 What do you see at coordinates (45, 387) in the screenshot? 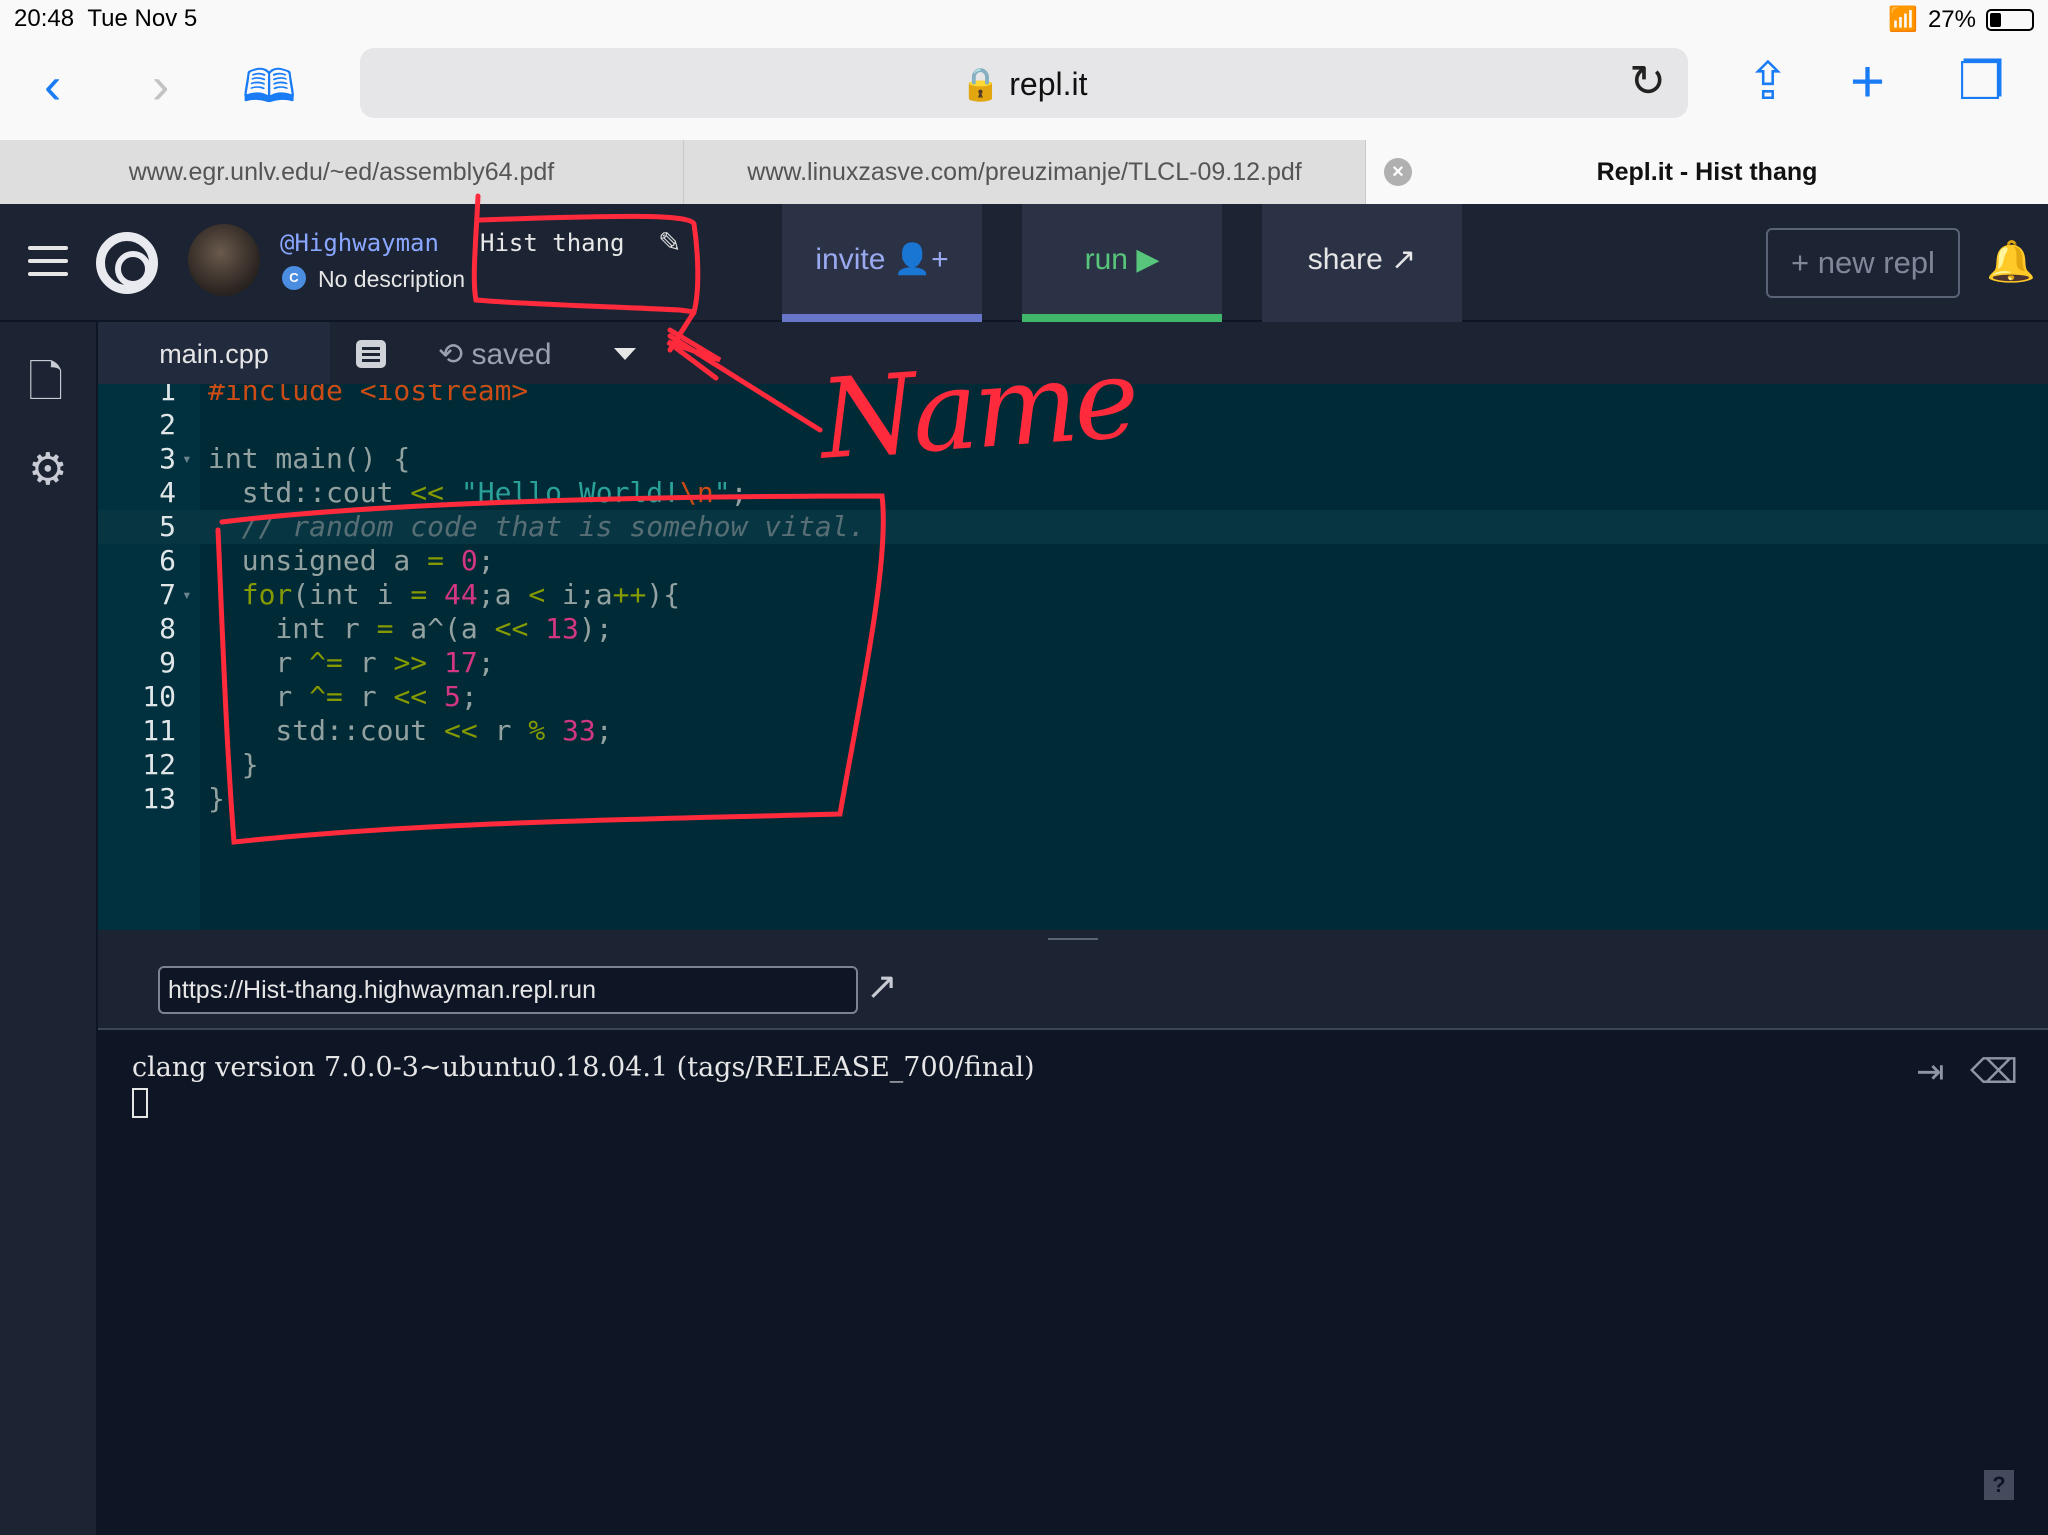
I see `files-icon: 🗋` at bounding box center [45, 387].